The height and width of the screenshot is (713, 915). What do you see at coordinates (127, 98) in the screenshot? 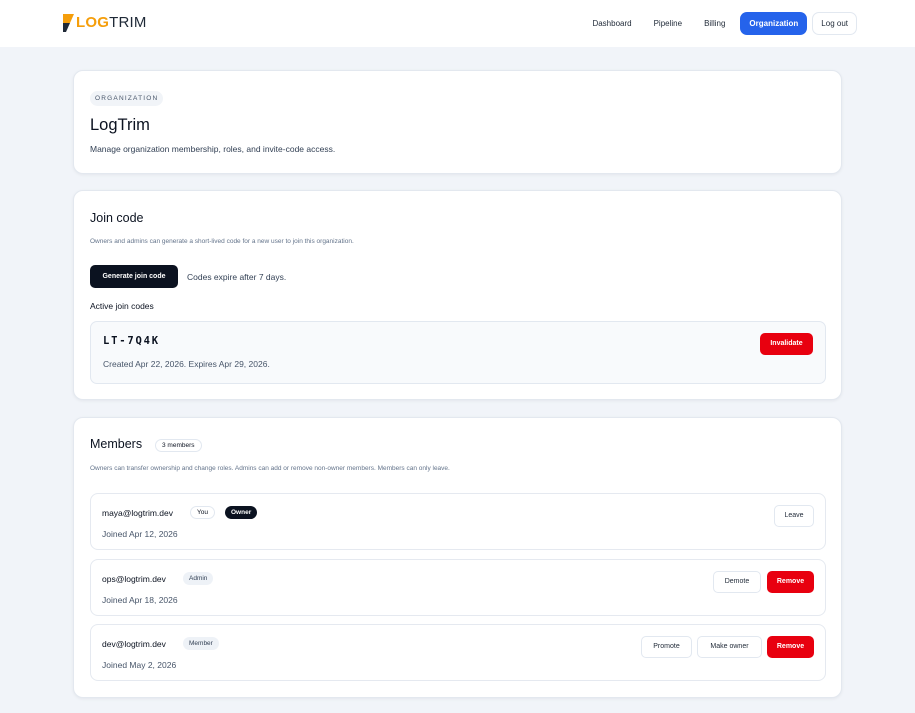
I see `section-eyebrow: ORGANIZATION` at bounding box center [127, 98].